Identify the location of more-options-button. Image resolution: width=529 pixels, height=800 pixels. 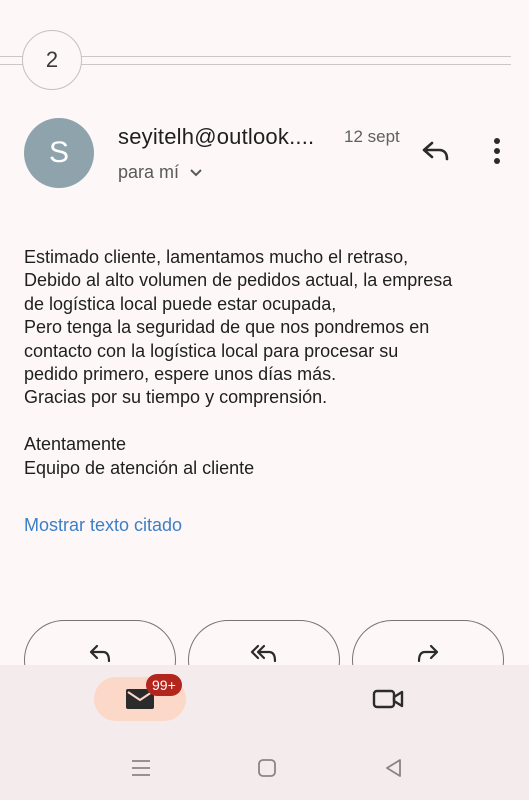
(497, 151).